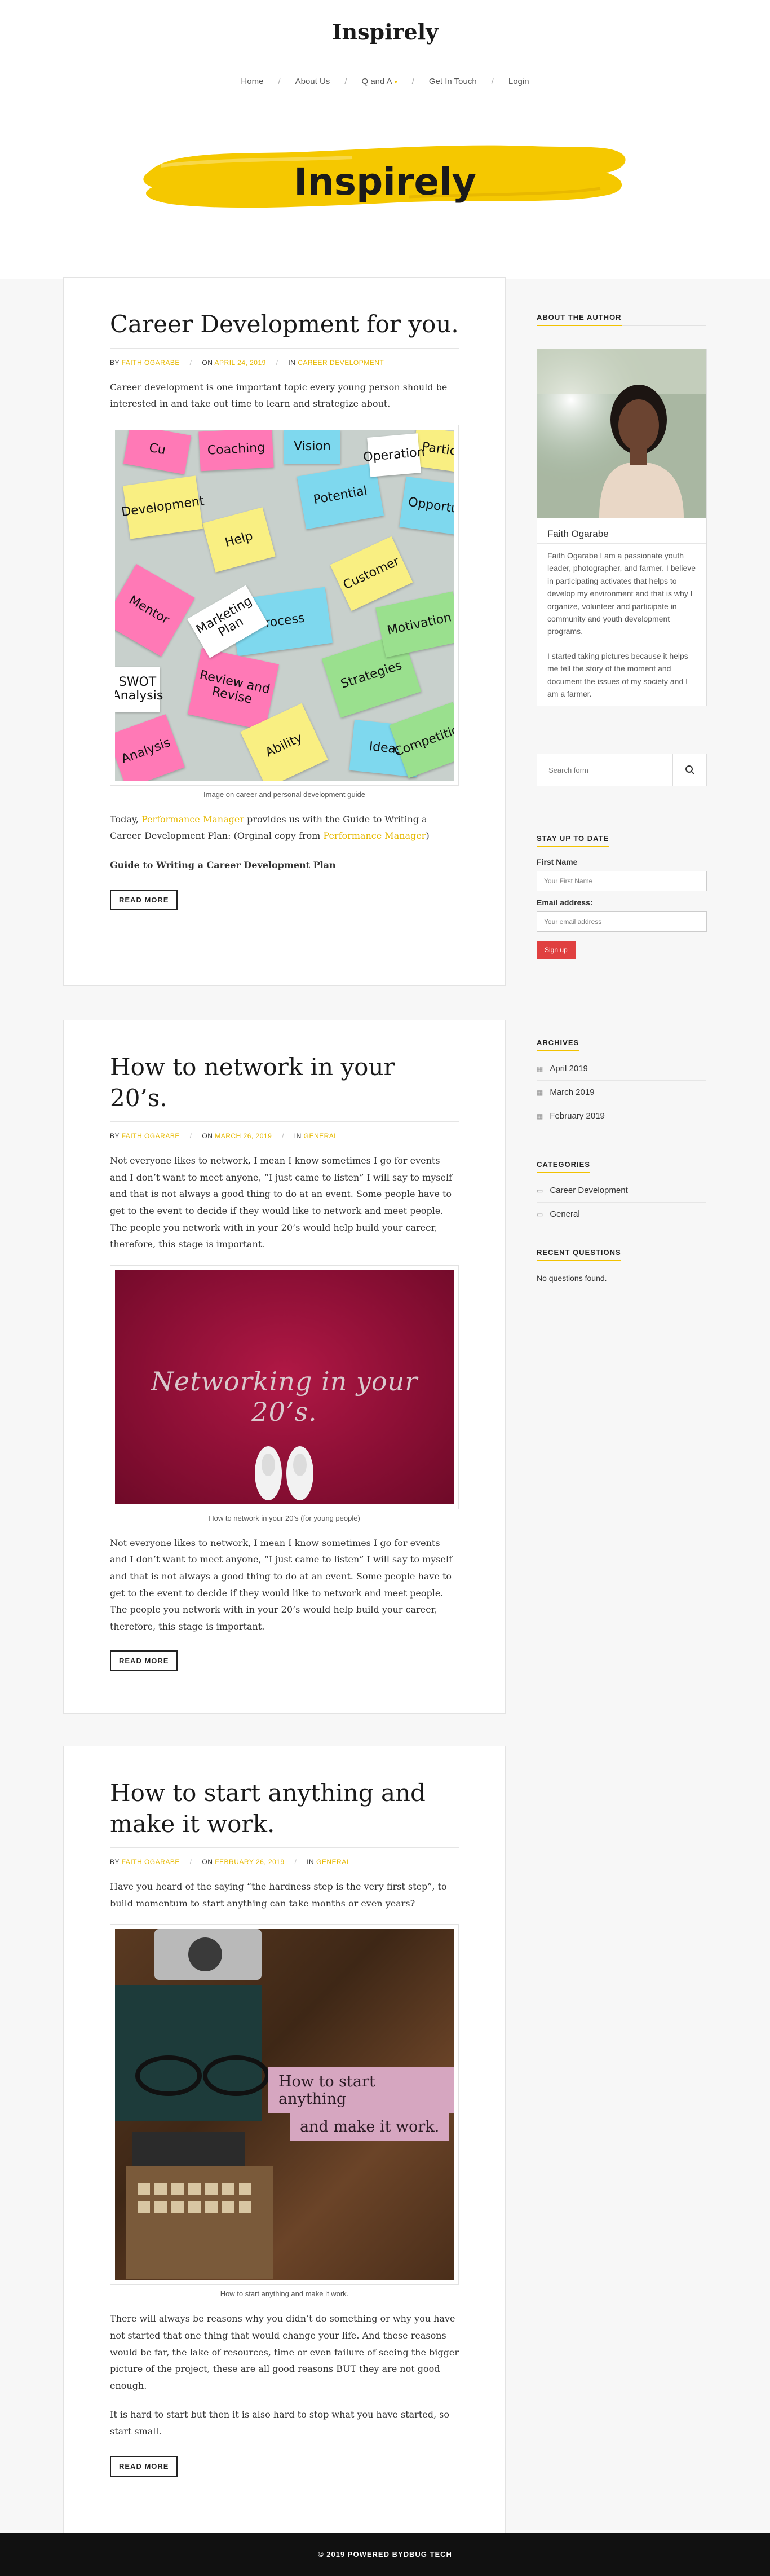  I want to click on sticky-note: SWOT Analysis, so click(139, 689).